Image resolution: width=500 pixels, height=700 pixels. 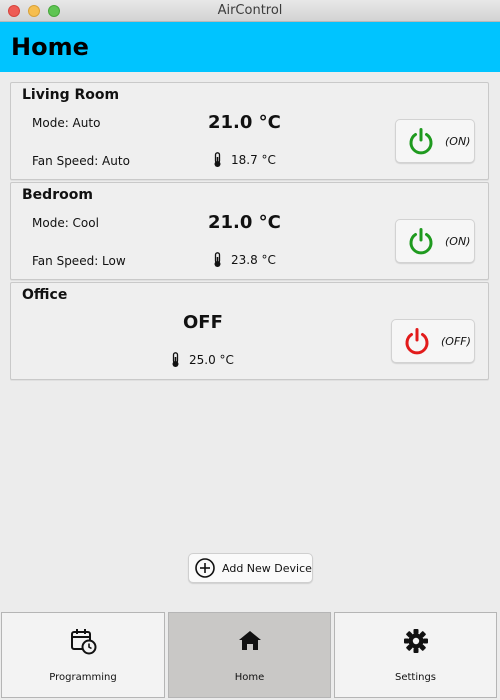 I want to click on tab-settings: Settings, so click(x=415, y=655).